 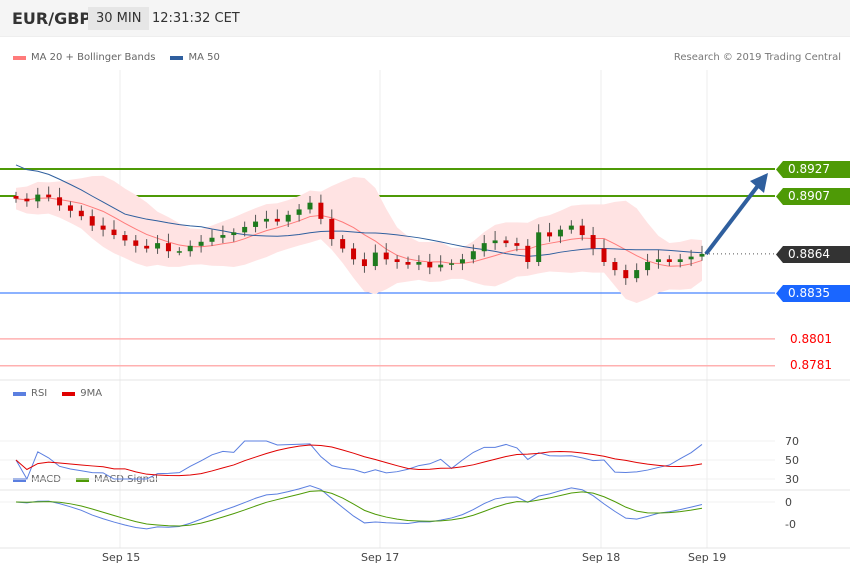 I want to click on macd-tick: 0, so click(x=788, y=502).